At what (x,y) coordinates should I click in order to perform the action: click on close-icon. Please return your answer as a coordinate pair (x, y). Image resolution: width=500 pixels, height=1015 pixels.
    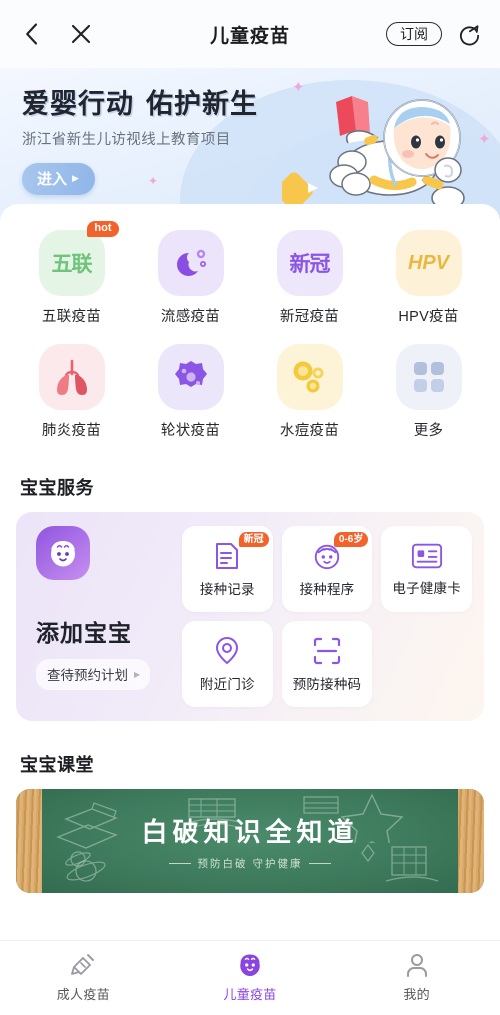
    Looking at the image, I should click on (81, 34).